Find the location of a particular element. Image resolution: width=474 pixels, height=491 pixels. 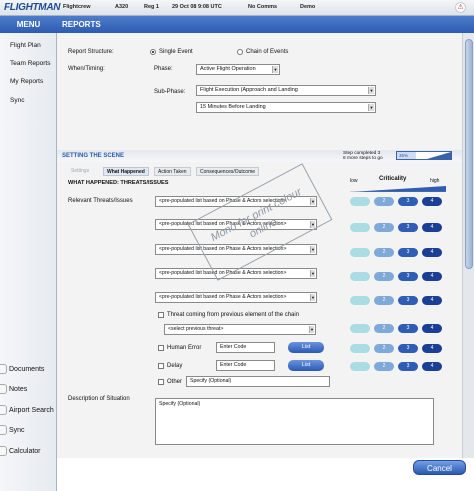

phase-select: Active Flight Operation ▼ is located at coordinates (238, 69).